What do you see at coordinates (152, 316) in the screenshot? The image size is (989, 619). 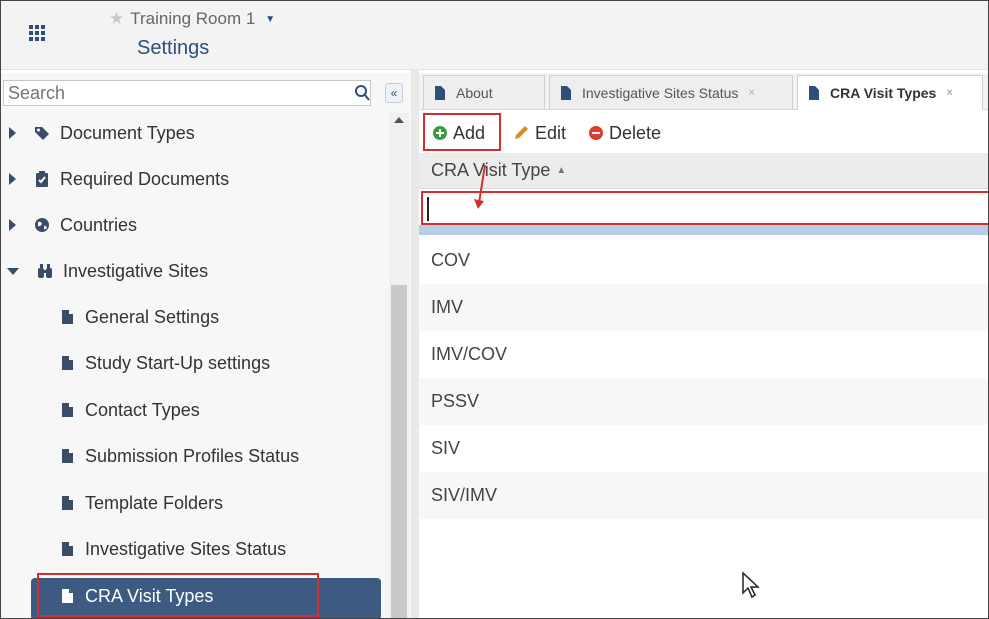 I see `tree-item-label: General Settings` at bounding box center [152, 316].